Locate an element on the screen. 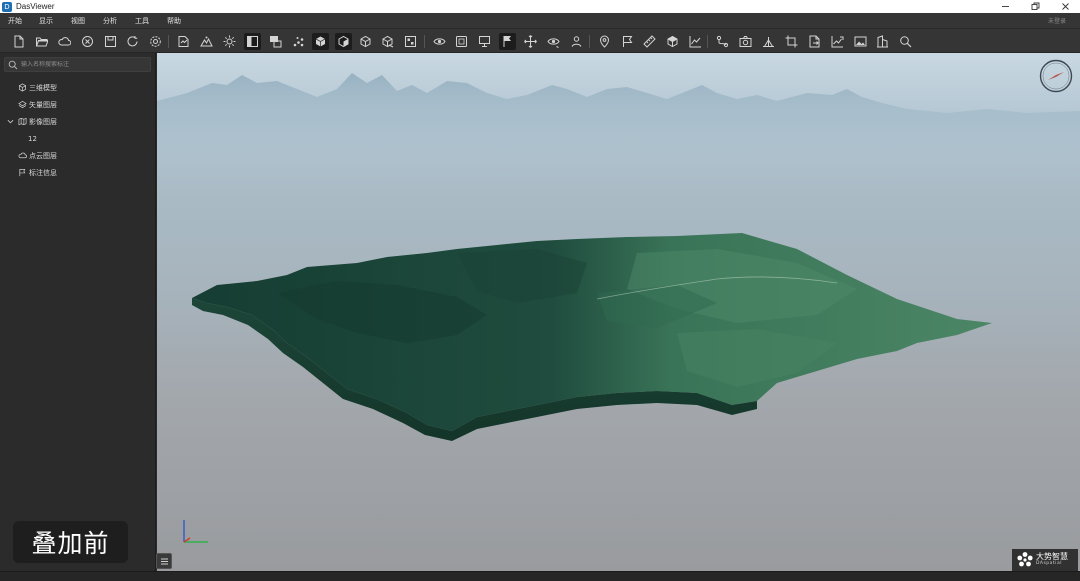 The width and height of the screenshot is (1080, 581). toolbar-terrain-button is located at coordinates (206, 41).